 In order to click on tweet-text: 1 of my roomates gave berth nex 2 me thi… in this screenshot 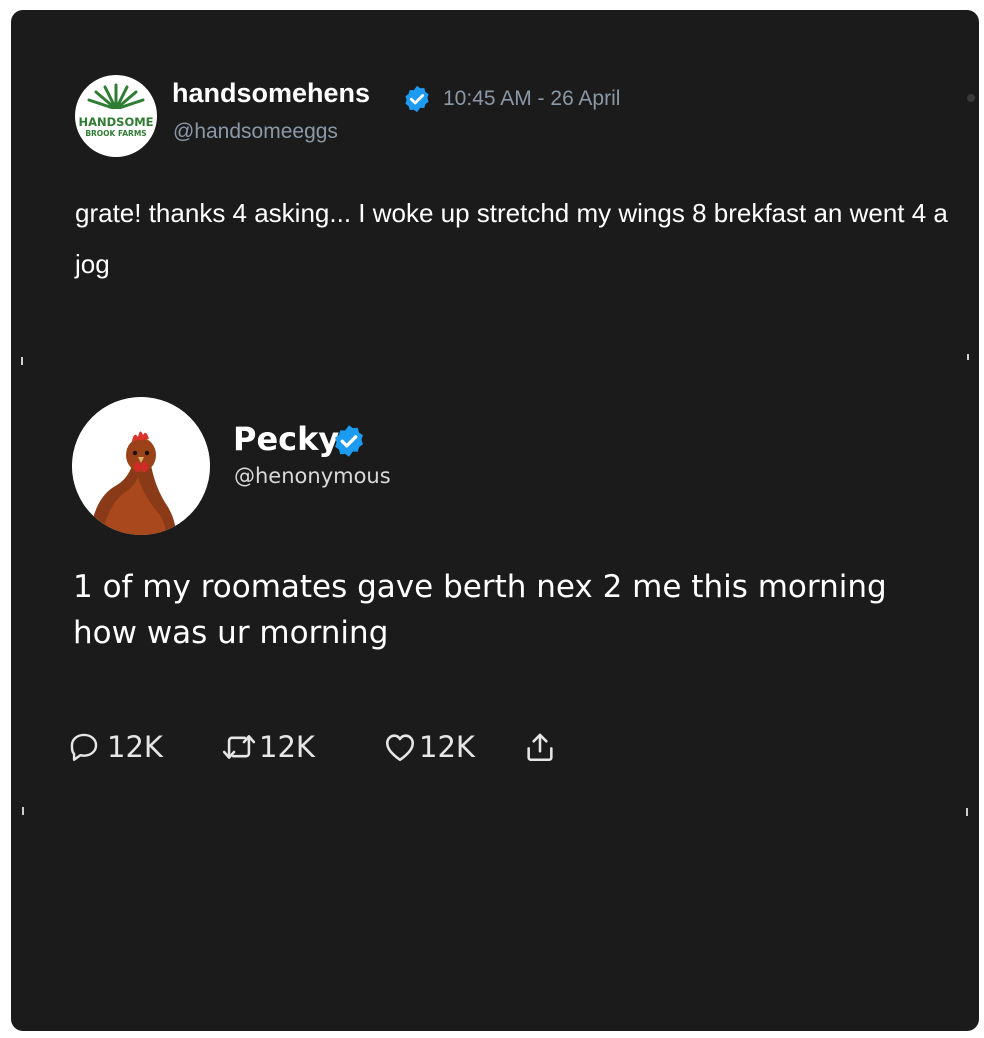, I will do `click(480, 610)`.